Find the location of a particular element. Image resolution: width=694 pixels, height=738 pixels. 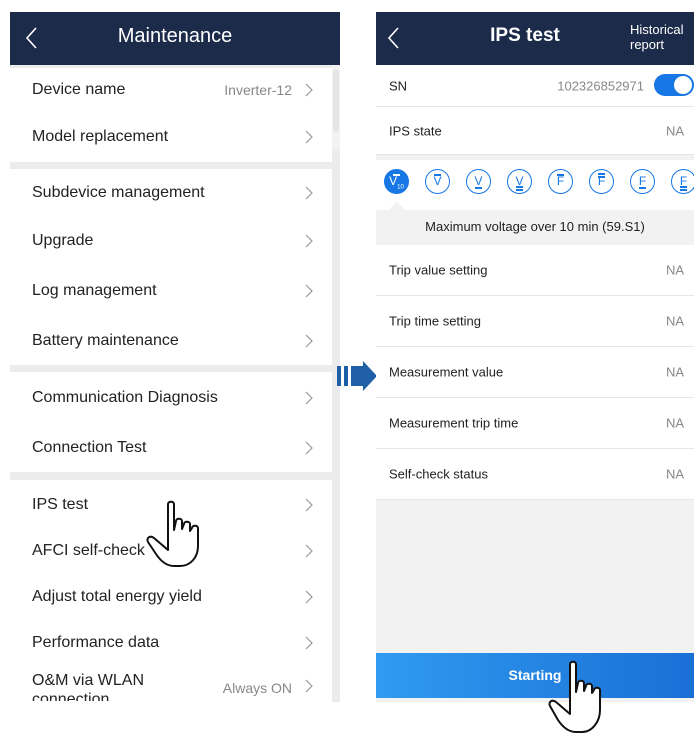

menu-item-label: Adjust total energy yield is located at coordinates (117, 596).